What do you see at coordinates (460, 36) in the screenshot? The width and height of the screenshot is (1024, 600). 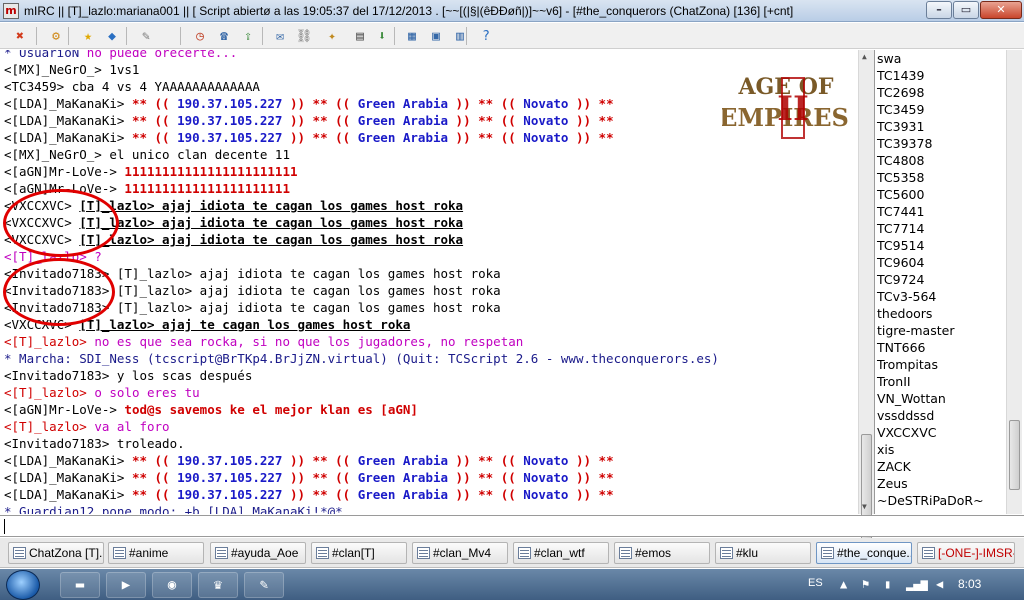 I see `arrange-icon: ▥` at bounding box center [460, 36].